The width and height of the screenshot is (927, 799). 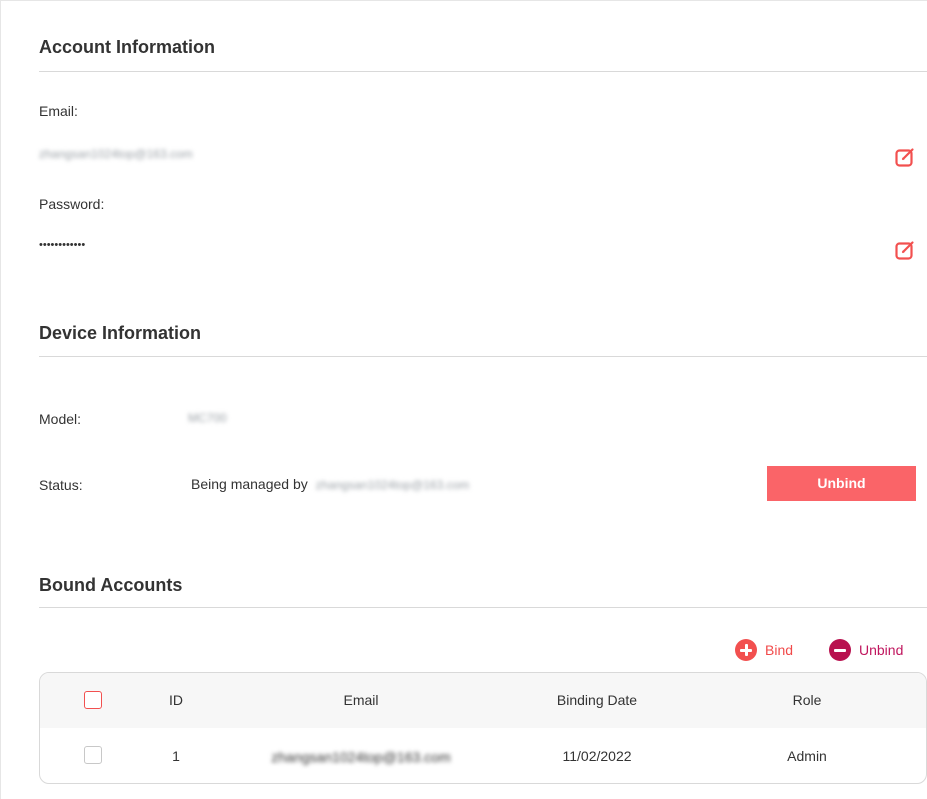 What do you see at coordinates (905, 157) in the screenshot?
I see `edit-email-icon` at bounding box center [905, 157].